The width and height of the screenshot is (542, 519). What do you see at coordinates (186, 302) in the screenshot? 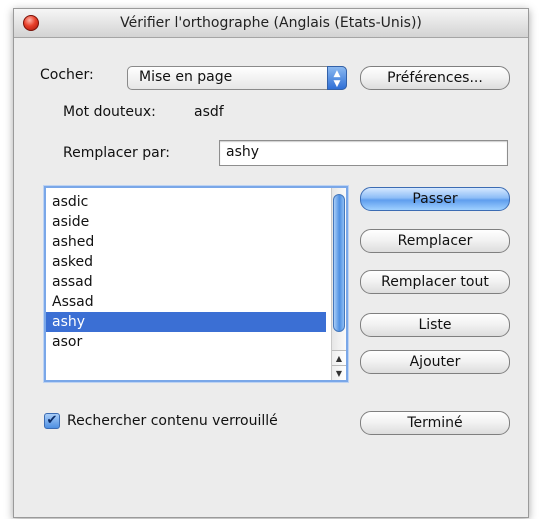
I see `list-item: Assad` at bounding box center [186, 302].